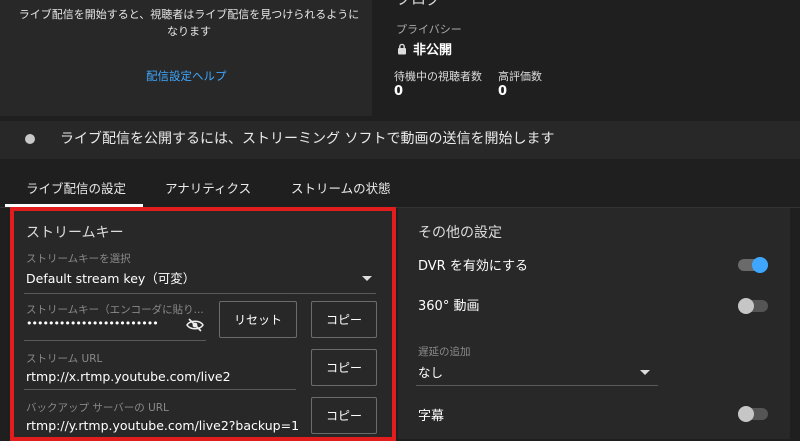 The width and height of the screenshot is (800, 441). I want to click on tab-analytics: アナリティクス, so click(208, 187).